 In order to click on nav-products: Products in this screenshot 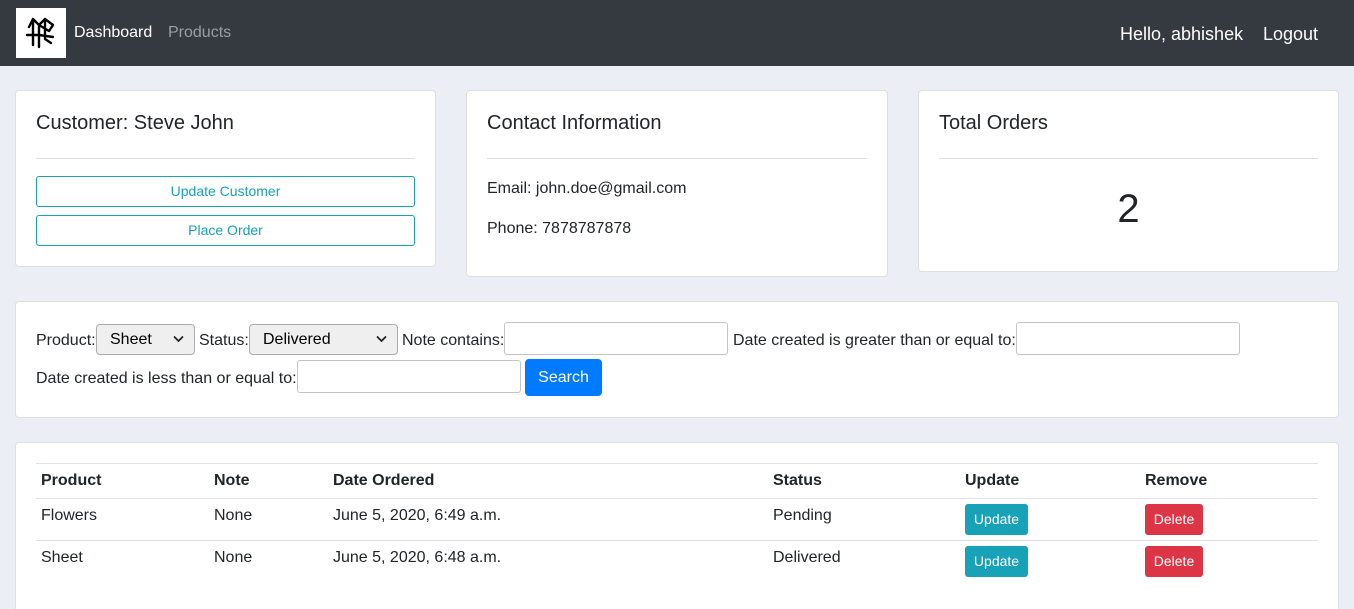, I will do `click(199, 33)`.